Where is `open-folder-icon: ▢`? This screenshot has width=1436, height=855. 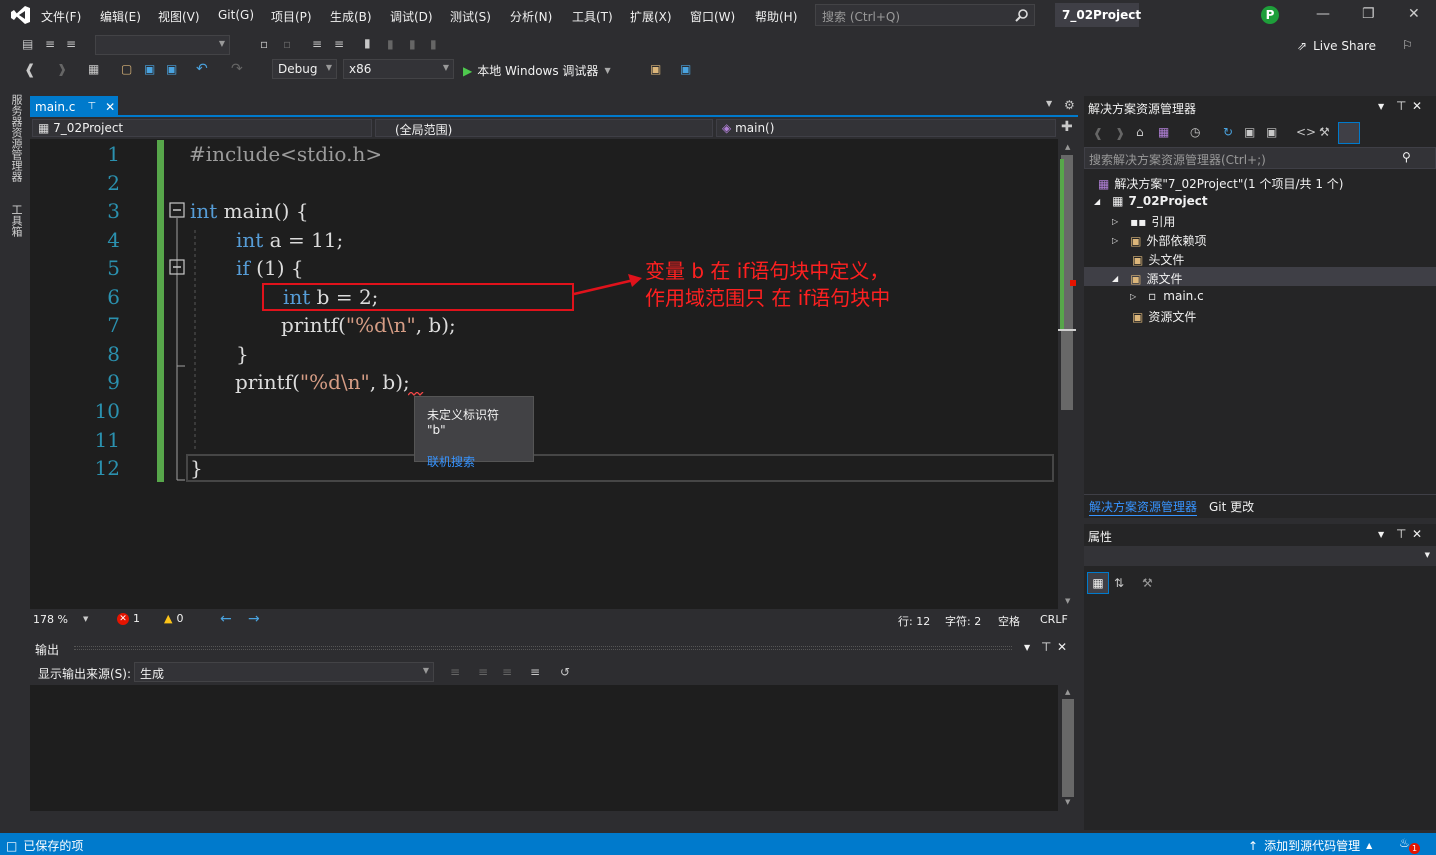
open-folder-icon: ▢ is located at coordinates (126, 69).